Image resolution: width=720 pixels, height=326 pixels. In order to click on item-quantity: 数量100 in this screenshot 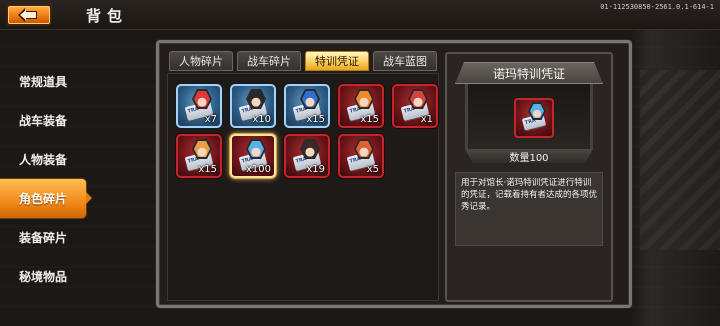, I will do `click(529, 156)`.